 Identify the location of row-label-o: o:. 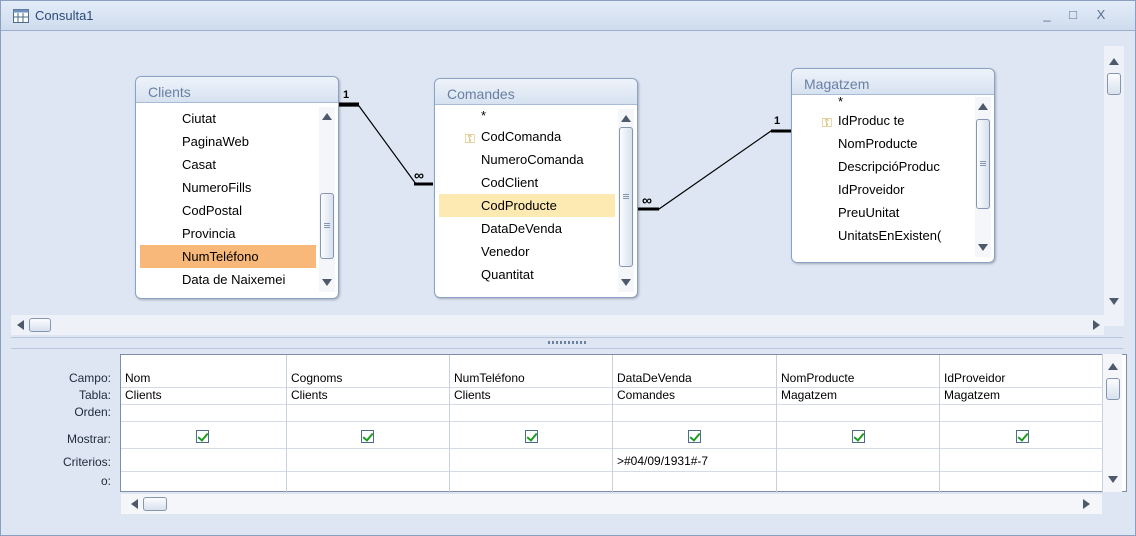
(105, 481).